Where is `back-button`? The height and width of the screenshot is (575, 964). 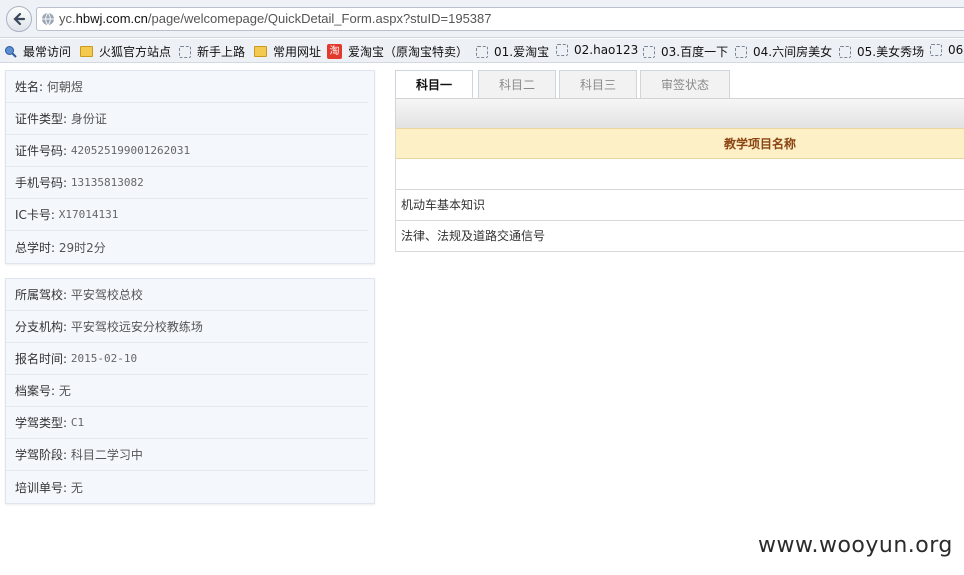 back-button is located at coordinates (19, 19).